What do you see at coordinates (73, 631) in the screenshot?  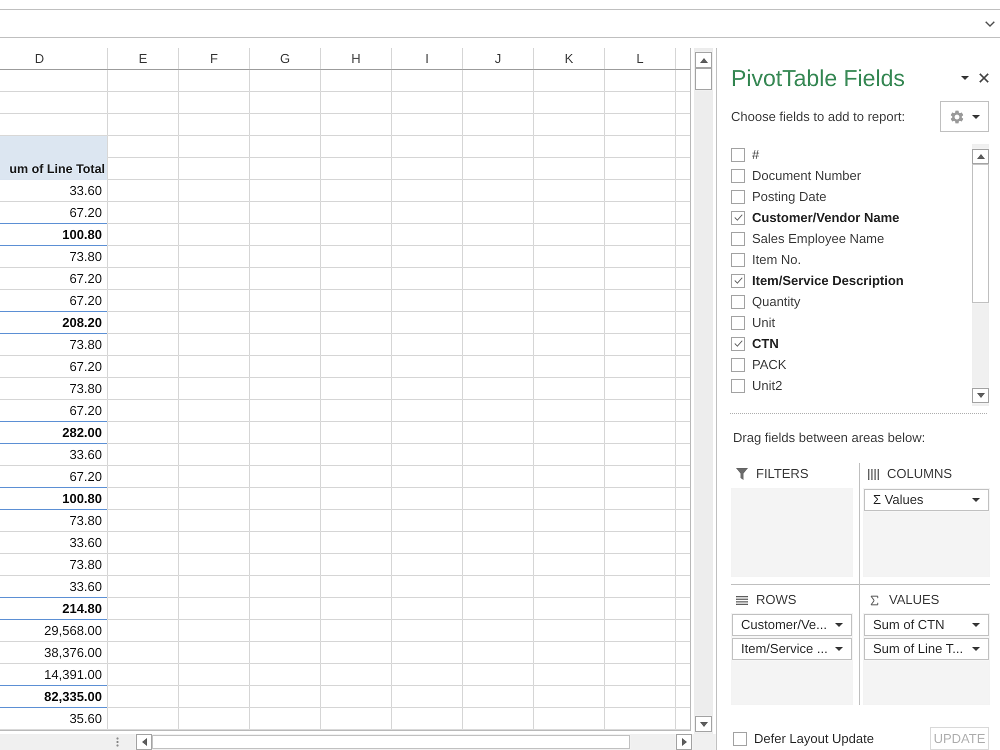 I see `table-cell-text: 29,568.00` at bounding box center [73, 631].